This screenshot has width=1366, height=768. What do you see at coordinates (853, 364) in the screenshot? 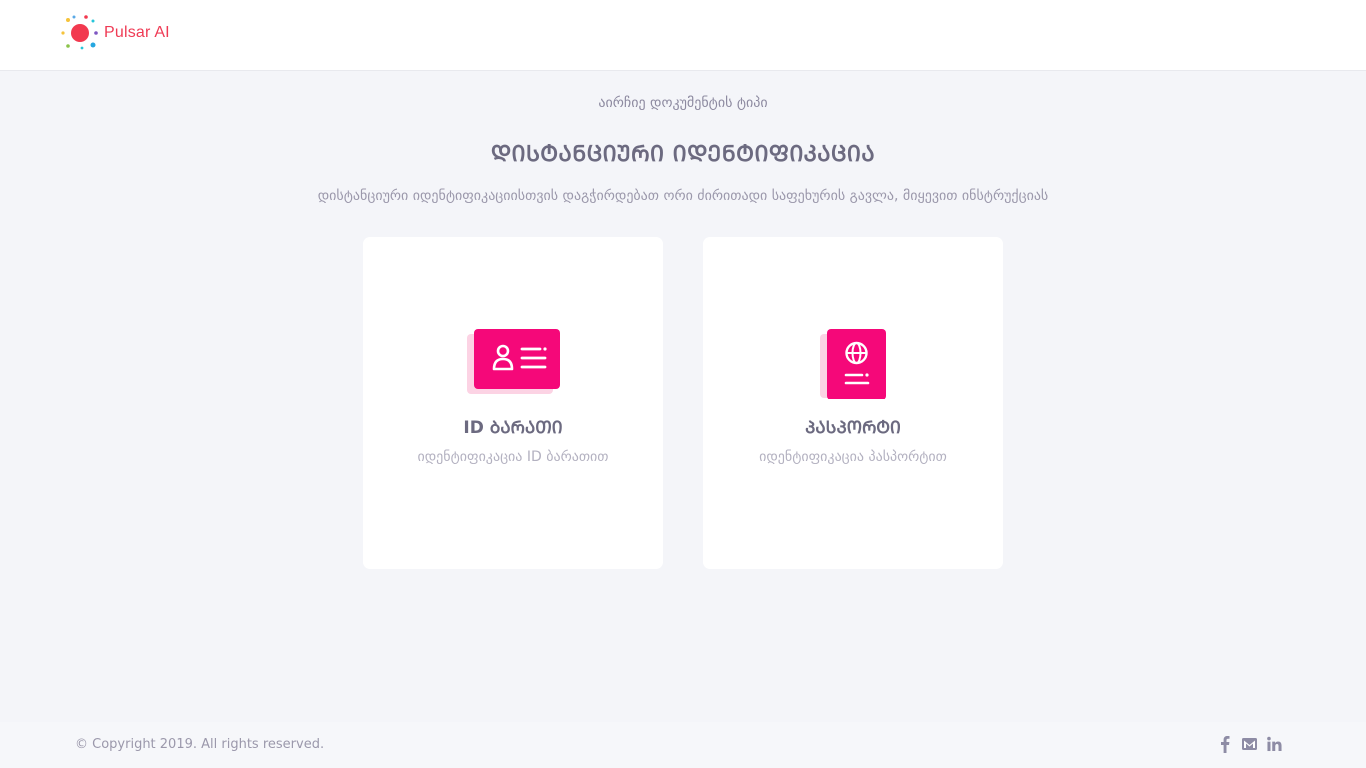
I see `passport-icon` at bounding box center [853, 364].